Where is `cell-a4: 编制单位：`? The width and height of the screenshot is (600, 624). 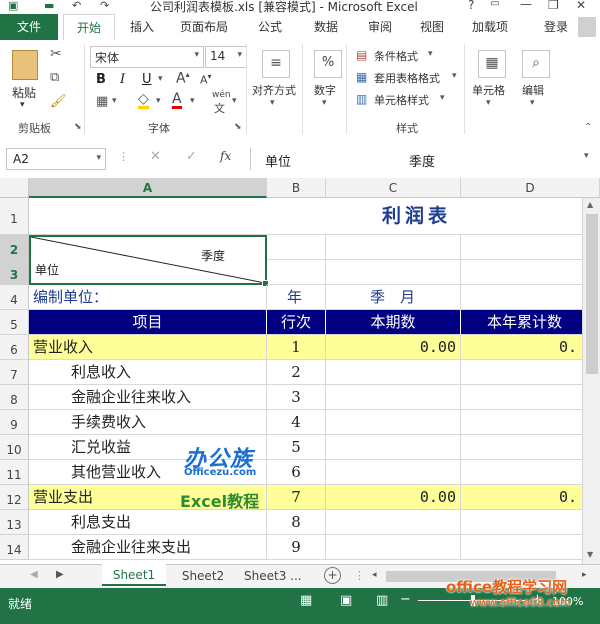
cell-a4: 编制单位： is located at coordinates (148, 297).